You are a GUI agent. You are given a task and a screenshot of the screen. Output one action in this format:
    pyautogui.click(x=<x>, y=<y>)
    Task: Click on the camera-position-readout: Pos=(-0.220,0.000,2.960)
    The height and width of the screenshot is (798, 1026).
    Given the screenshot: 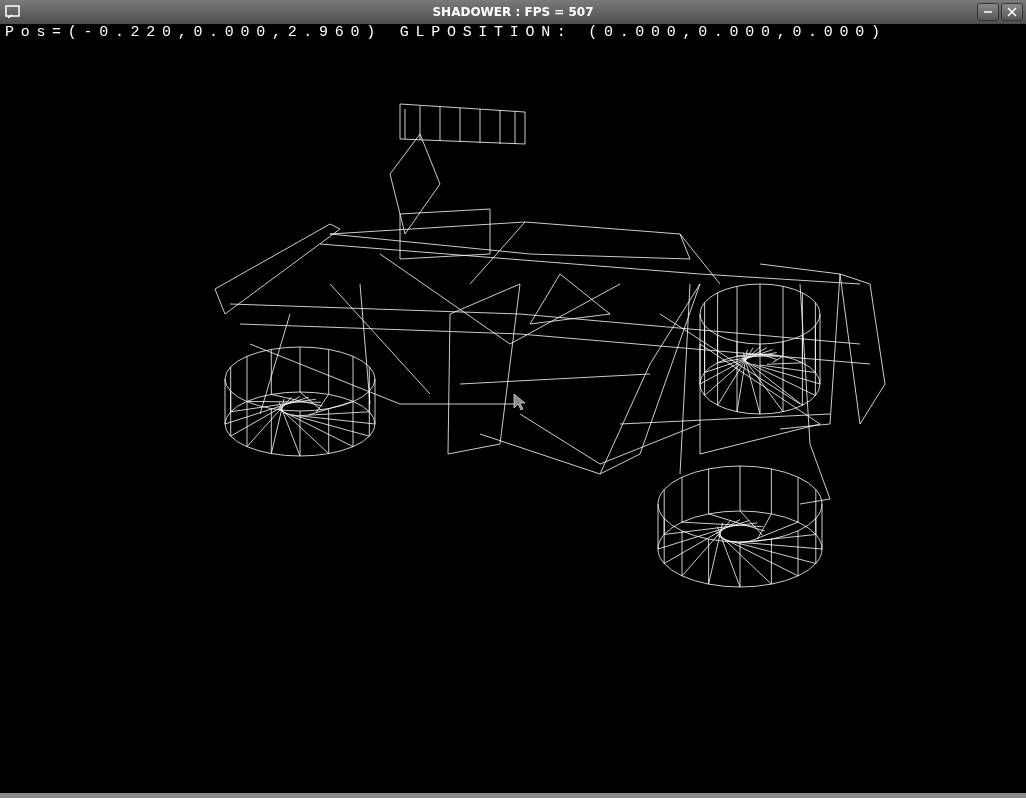 What is the action you would take?
    pyautogui.click(x=193, y=33)
    